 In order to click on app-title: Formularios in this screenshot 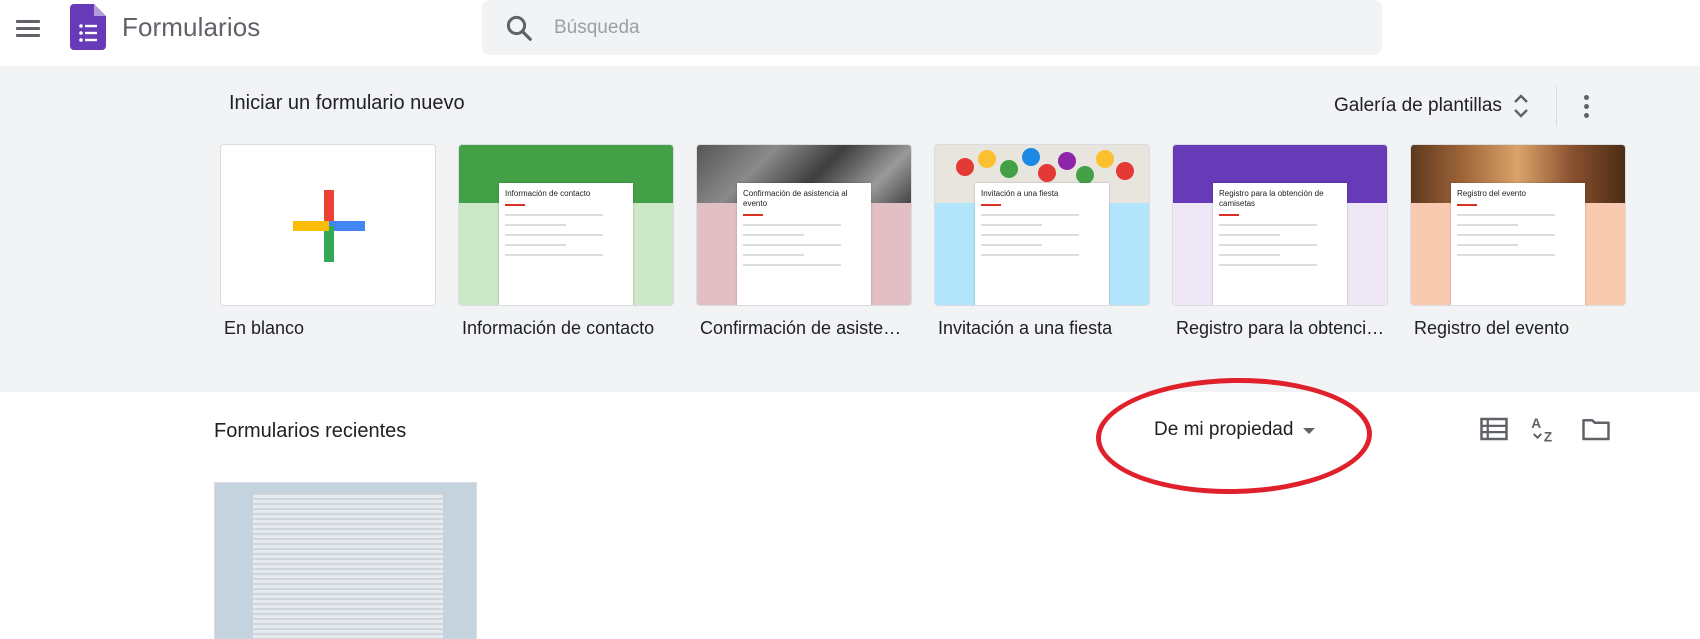, I will do `click(191, 27)`.